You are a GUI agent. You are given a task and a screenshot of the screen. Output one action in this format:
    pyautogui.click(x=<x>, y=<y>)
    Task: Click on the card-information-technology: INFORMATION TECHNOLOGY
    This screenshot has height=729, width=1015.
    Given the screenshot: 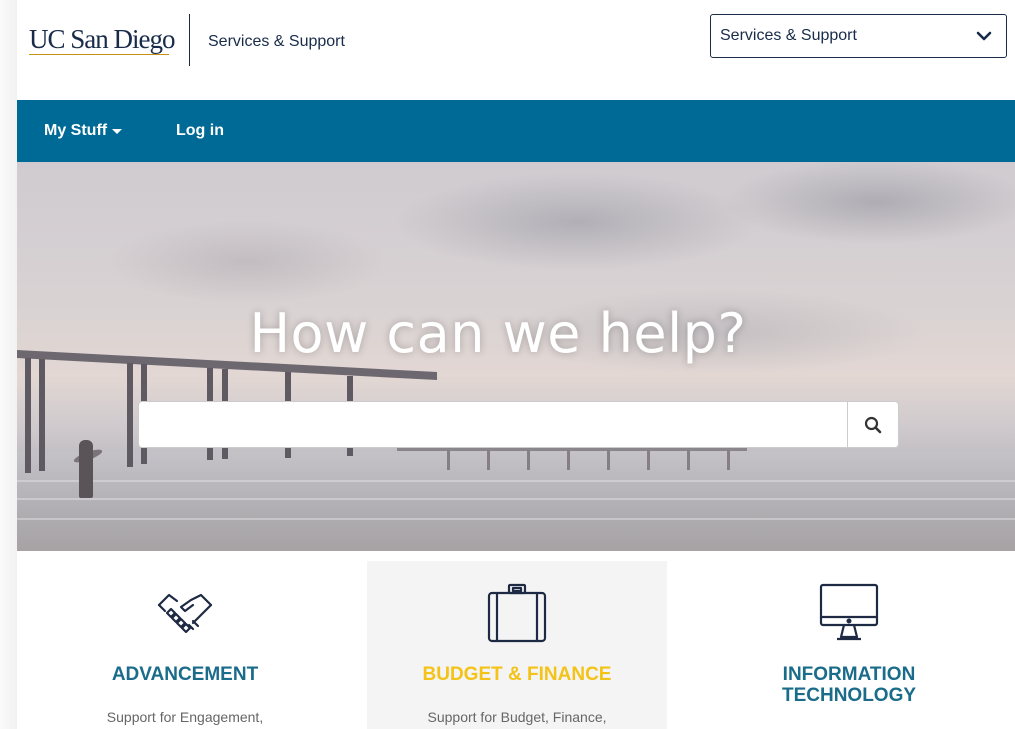 What is the action you would take?
    pyautogui.click(x=849, y=645)
    